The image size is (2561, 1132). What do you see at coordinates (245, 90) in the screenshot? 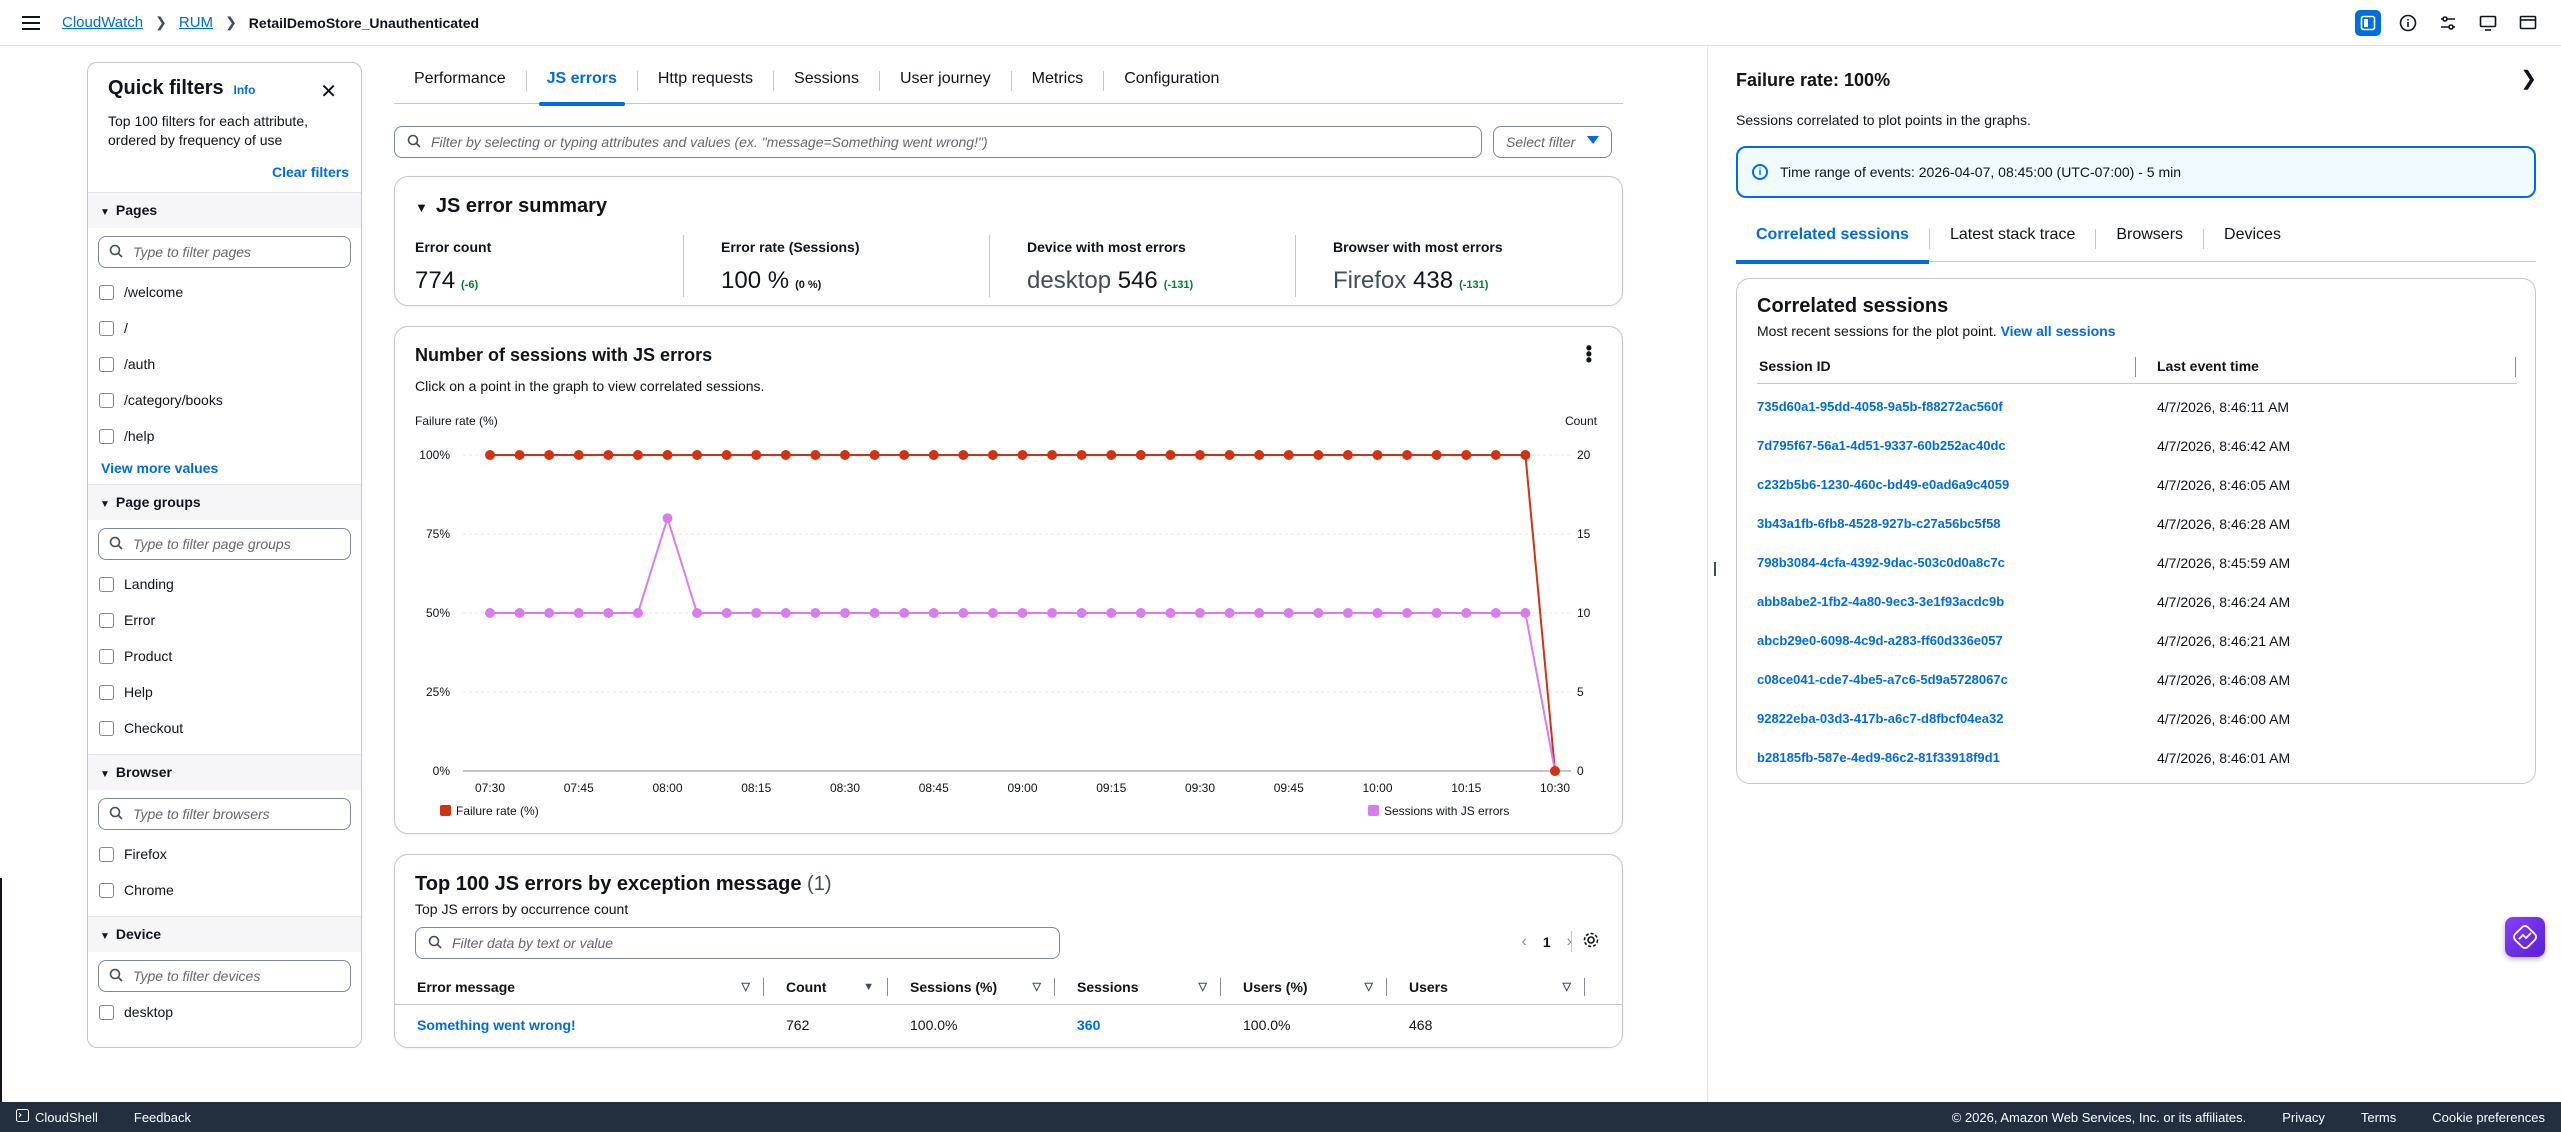
I see `info-link: Info` at bounding box center [245, 90].